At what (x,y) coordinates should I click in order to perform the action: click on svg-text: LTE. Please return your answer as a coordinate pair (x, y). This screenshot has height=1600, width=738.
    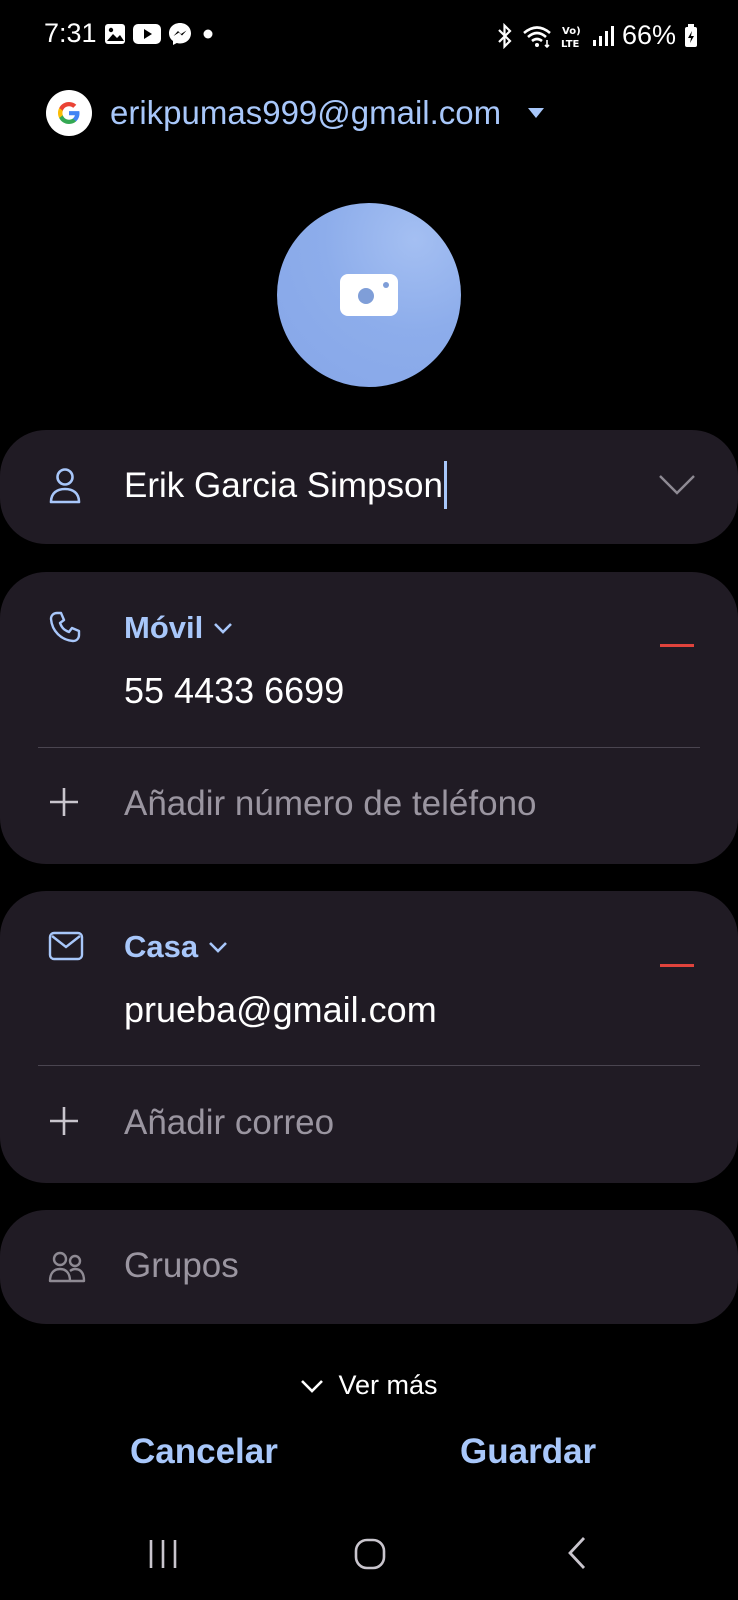
    Looking at the image, I should click on (570, 44).